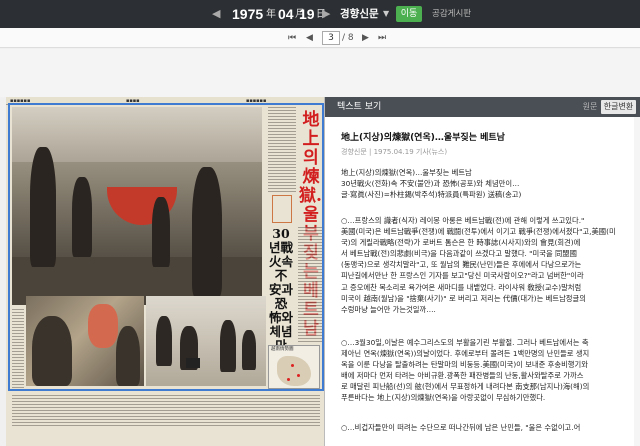  I want to click on chevron-down-icon: ▼, so click(386, 14).